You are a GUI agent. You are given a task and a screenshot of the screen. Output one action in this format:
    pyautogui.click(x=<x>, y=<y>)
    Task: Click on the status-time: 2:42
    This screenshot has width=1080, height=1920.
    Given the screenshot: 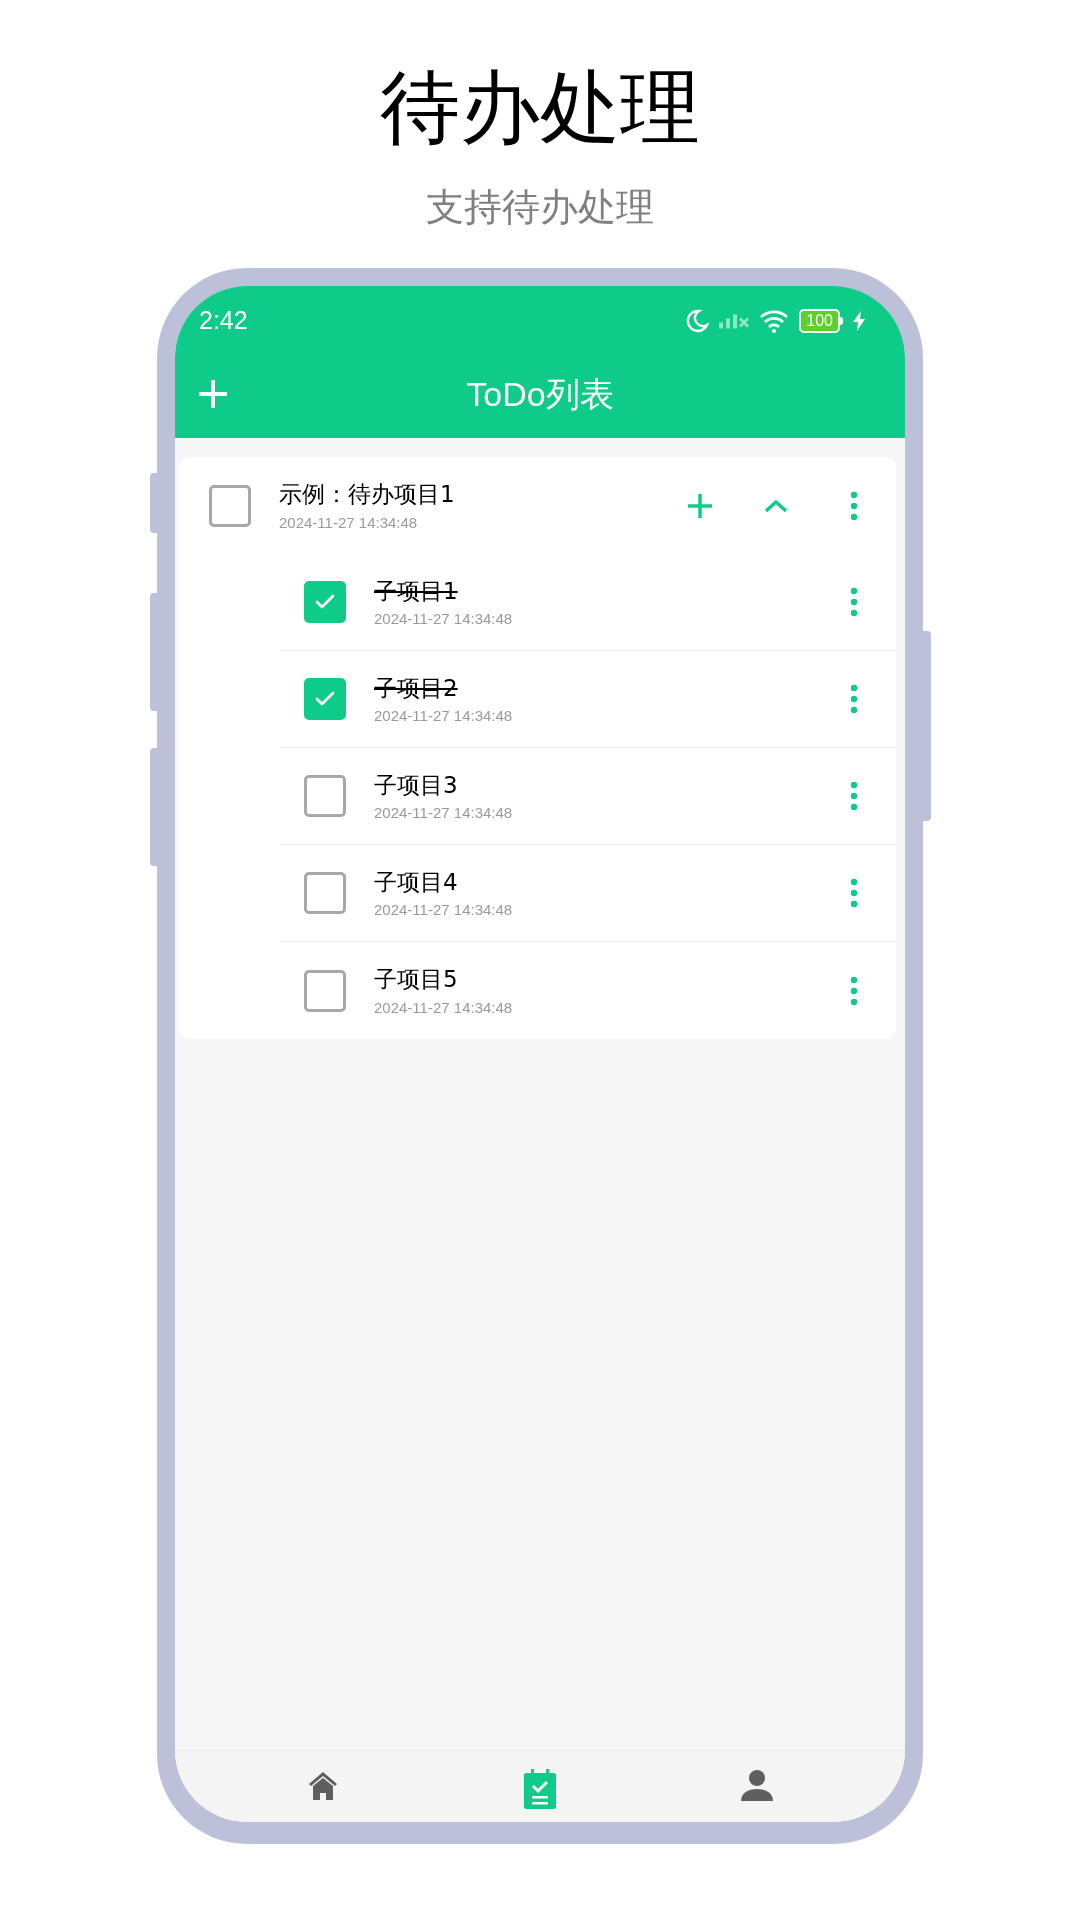 What is the action you would take?
    pyautogui.click(x=223, y=321)
    